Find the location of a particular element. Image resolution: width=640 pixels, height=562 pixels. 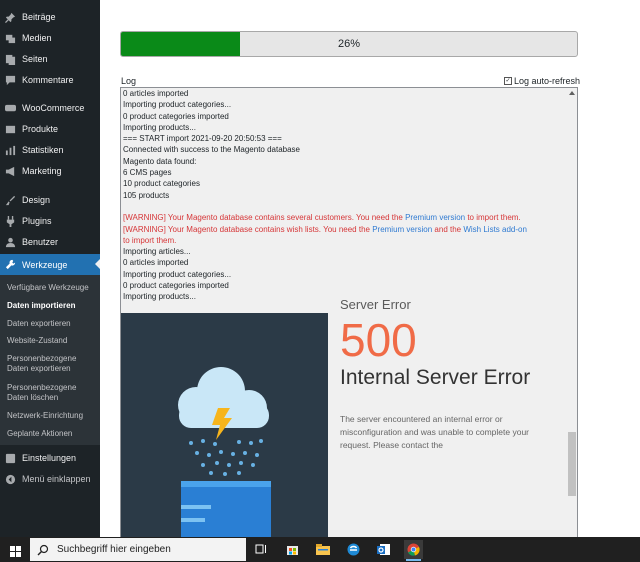

taskbar-search-input: Suchbegriff hier eingeben is located at coordinates (138, 549).